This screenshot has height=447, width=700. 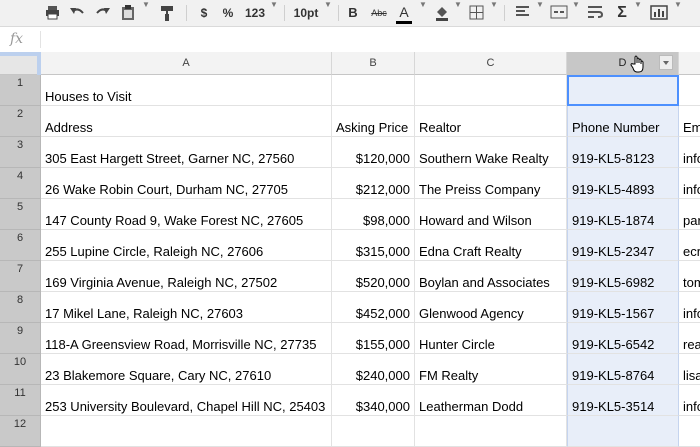 I want to click on text-color-button: A, so click(x=404, y=12).